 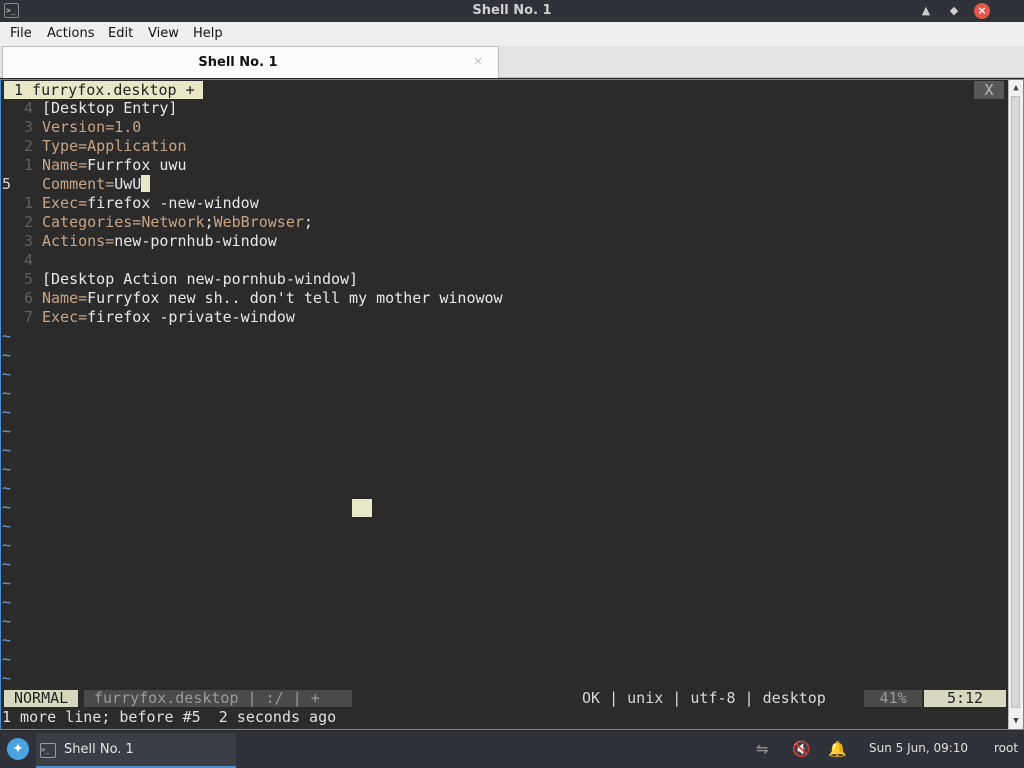 I want to click on status-file: furryfox.desktop | :/ | +, so click(x=218, y=698).